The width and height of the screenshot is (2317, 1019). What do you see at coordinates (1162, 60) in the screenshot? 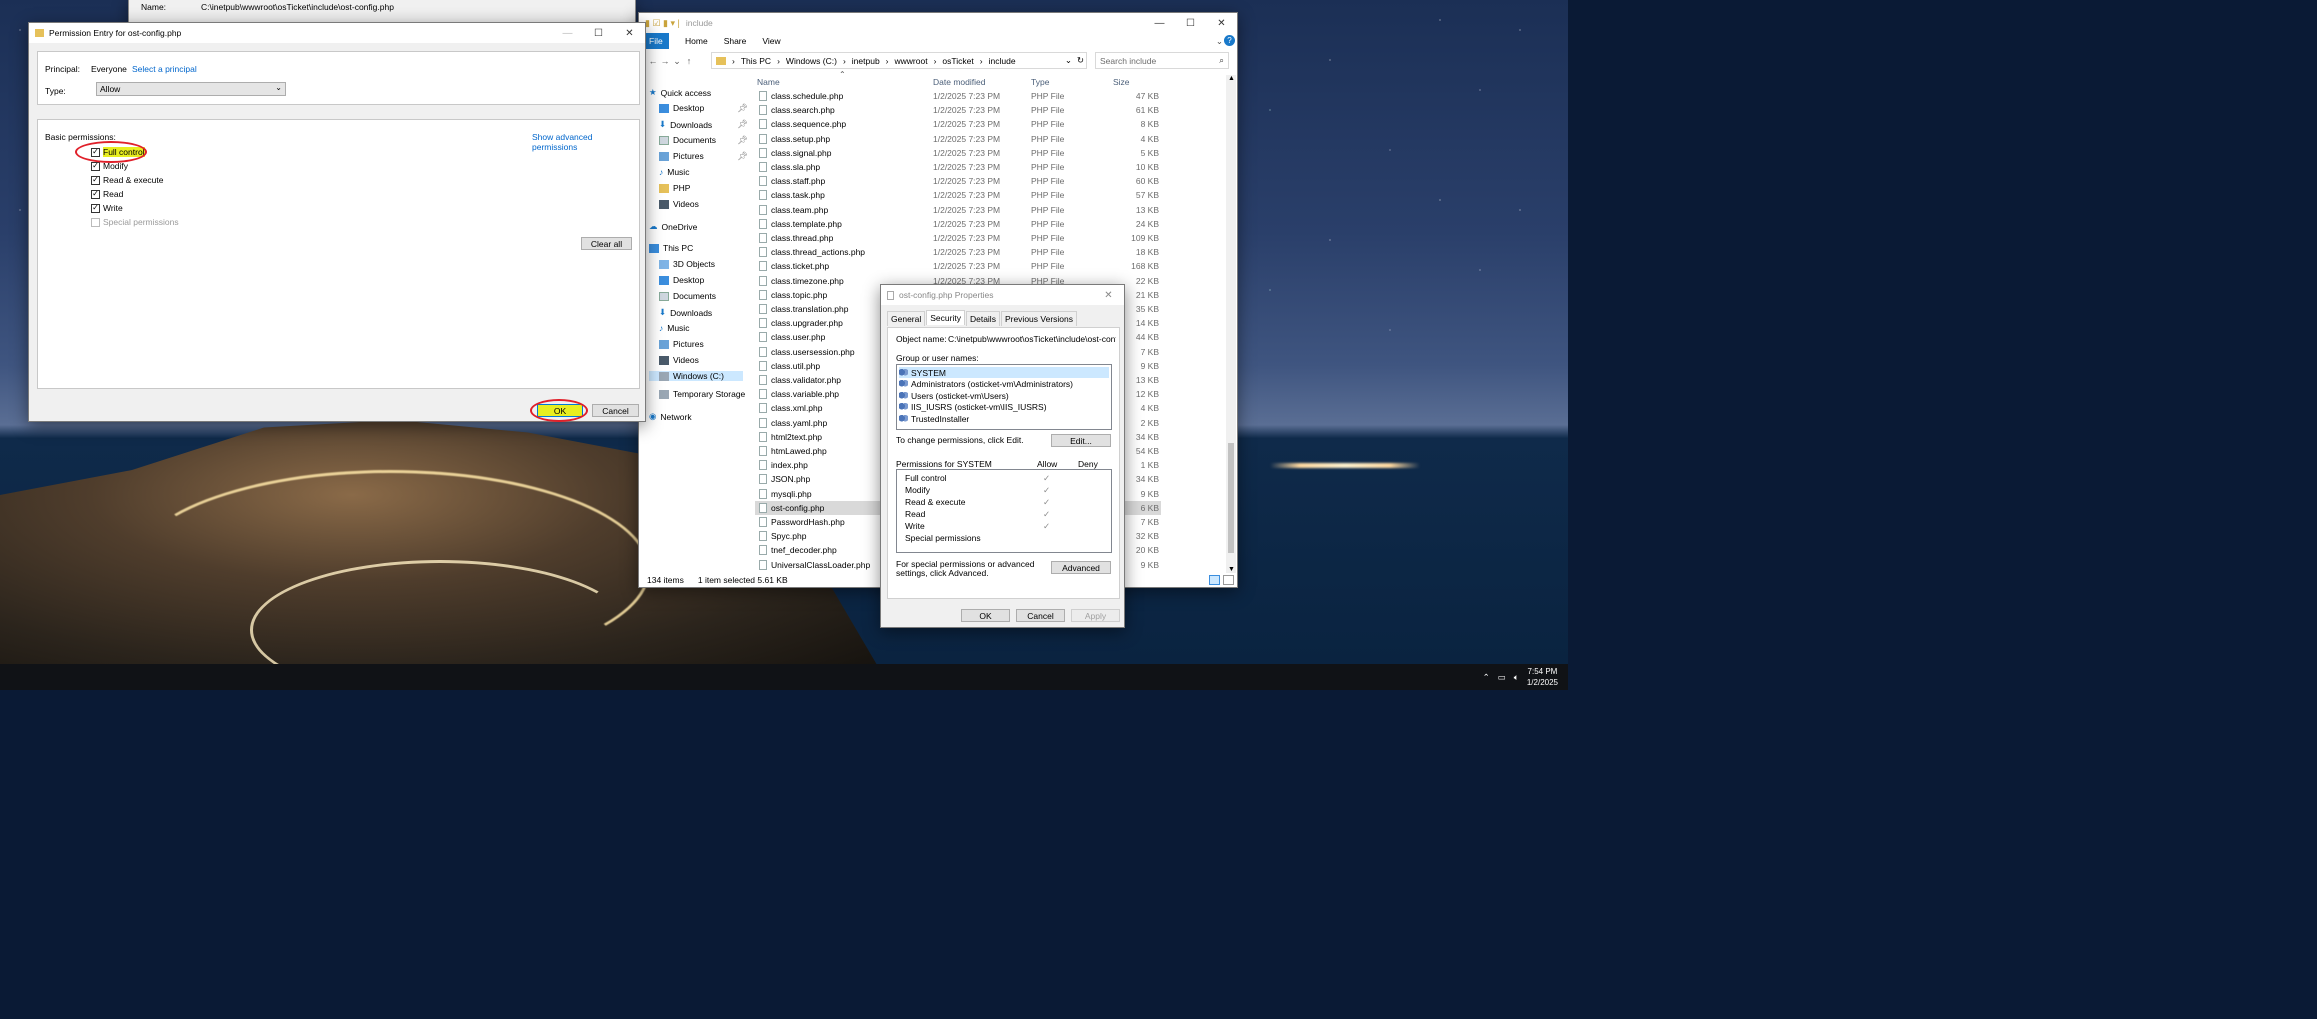
I see `search-input: Search include ⌕` at bounding box center [1162, 60].